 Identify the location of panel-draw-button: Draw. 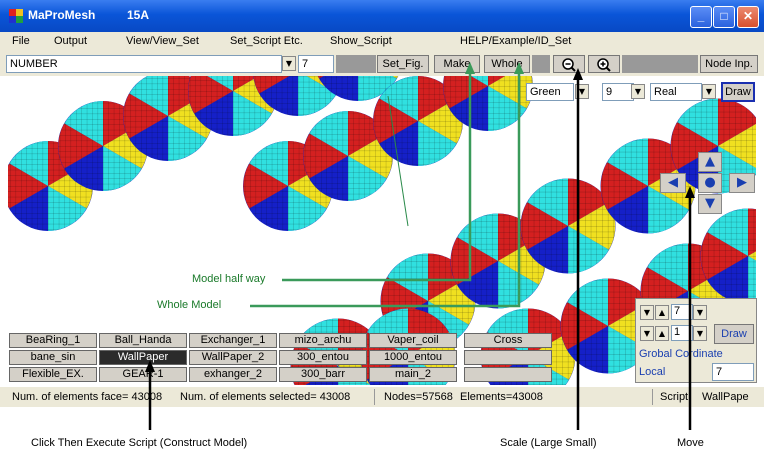
(734, 334).